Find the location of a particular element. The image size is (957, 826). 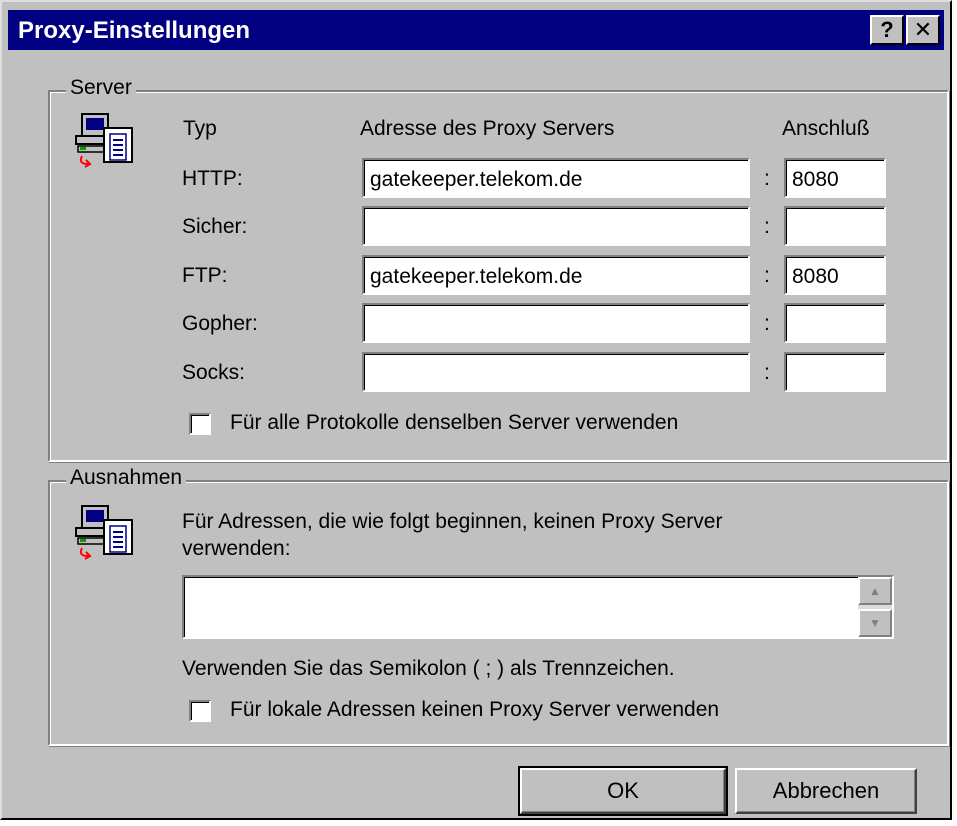

help-button: ? is located at coordinates (887, 30).